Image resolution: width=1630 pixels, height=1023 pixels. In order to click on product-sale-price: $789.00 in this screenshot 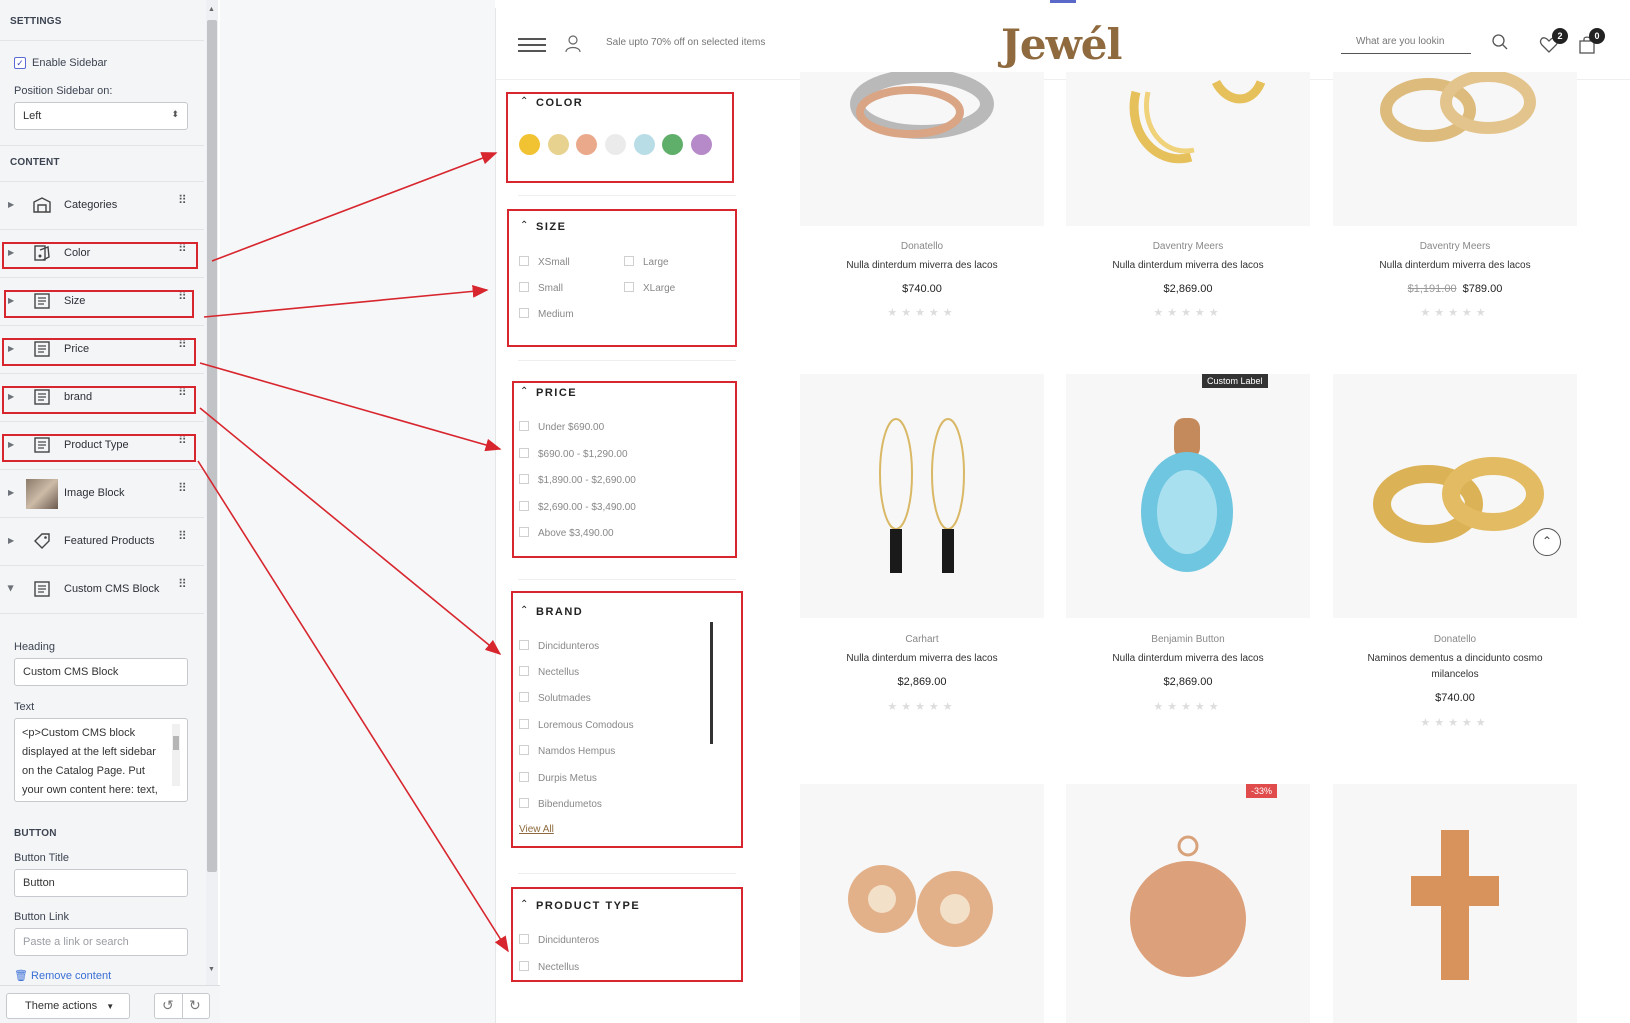, I will do `click(1482, 289)`.